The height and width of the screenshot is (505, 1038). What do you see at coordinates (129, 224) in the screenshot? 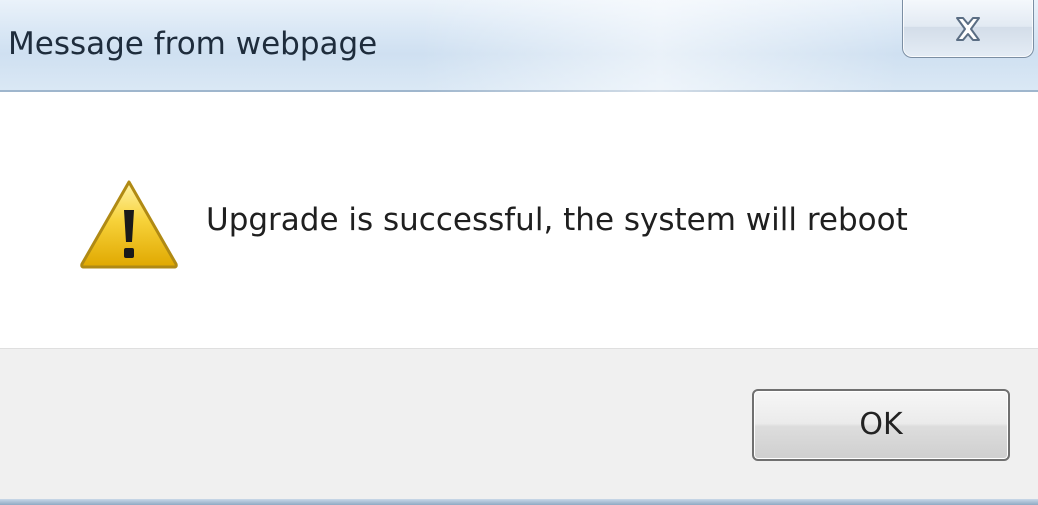
I see `warning-icon` at bounding box center [129, 224].